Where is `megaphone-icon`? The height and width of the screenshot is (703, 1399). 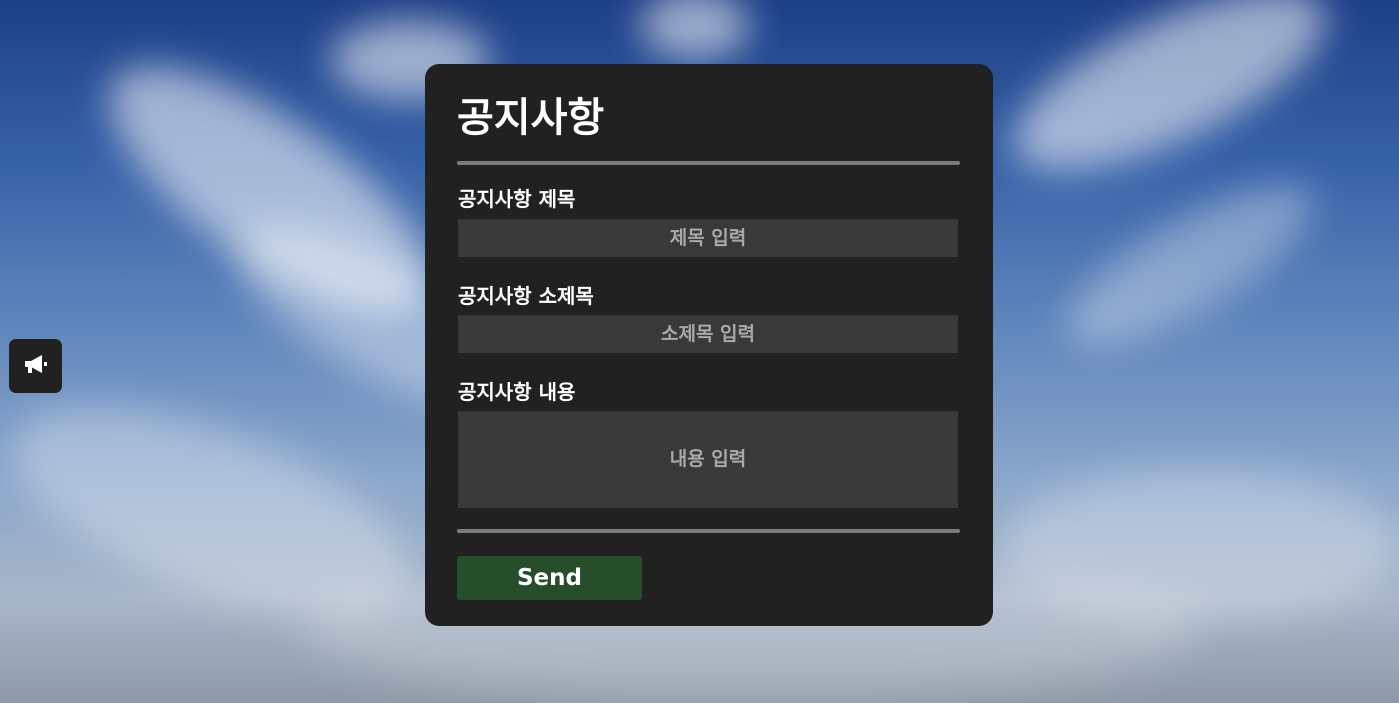
megaphone-icon is located at coordinates (36, 366).